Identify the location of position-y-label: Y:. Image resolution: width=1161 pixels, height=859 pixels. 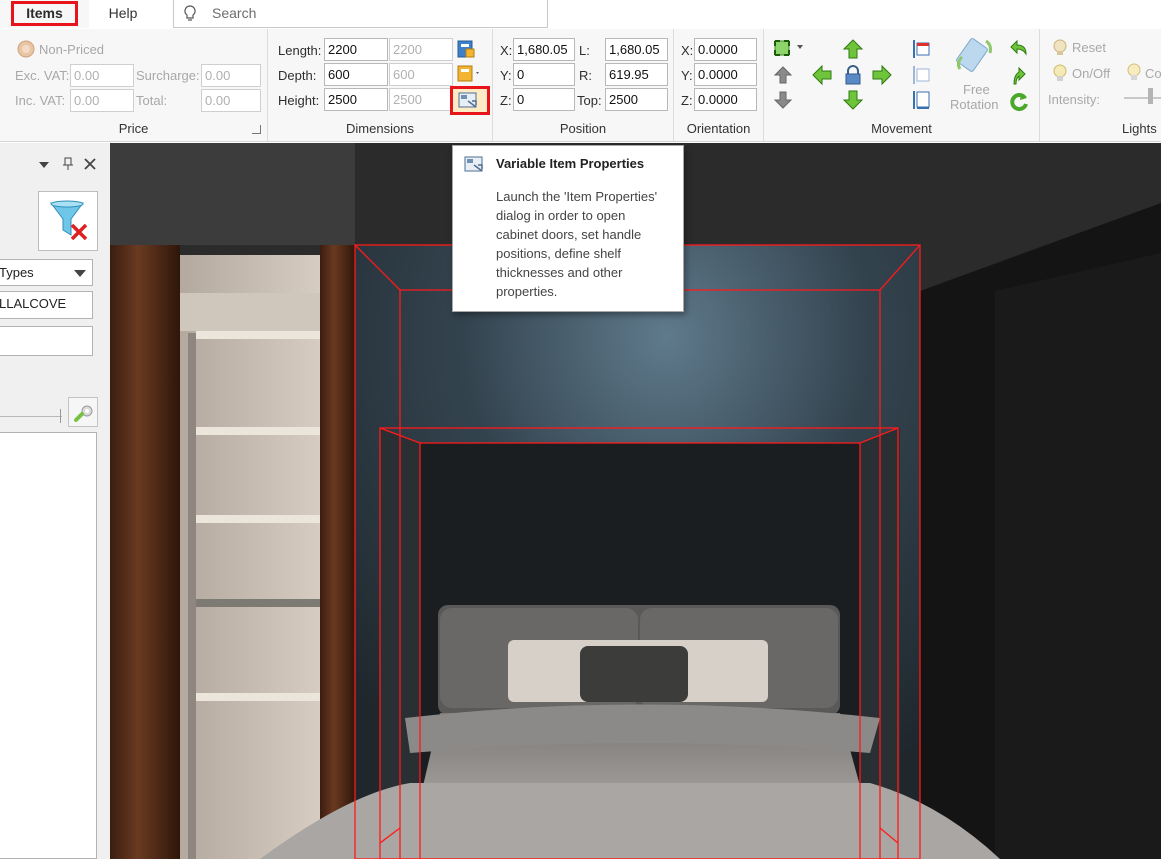
(506, 75).